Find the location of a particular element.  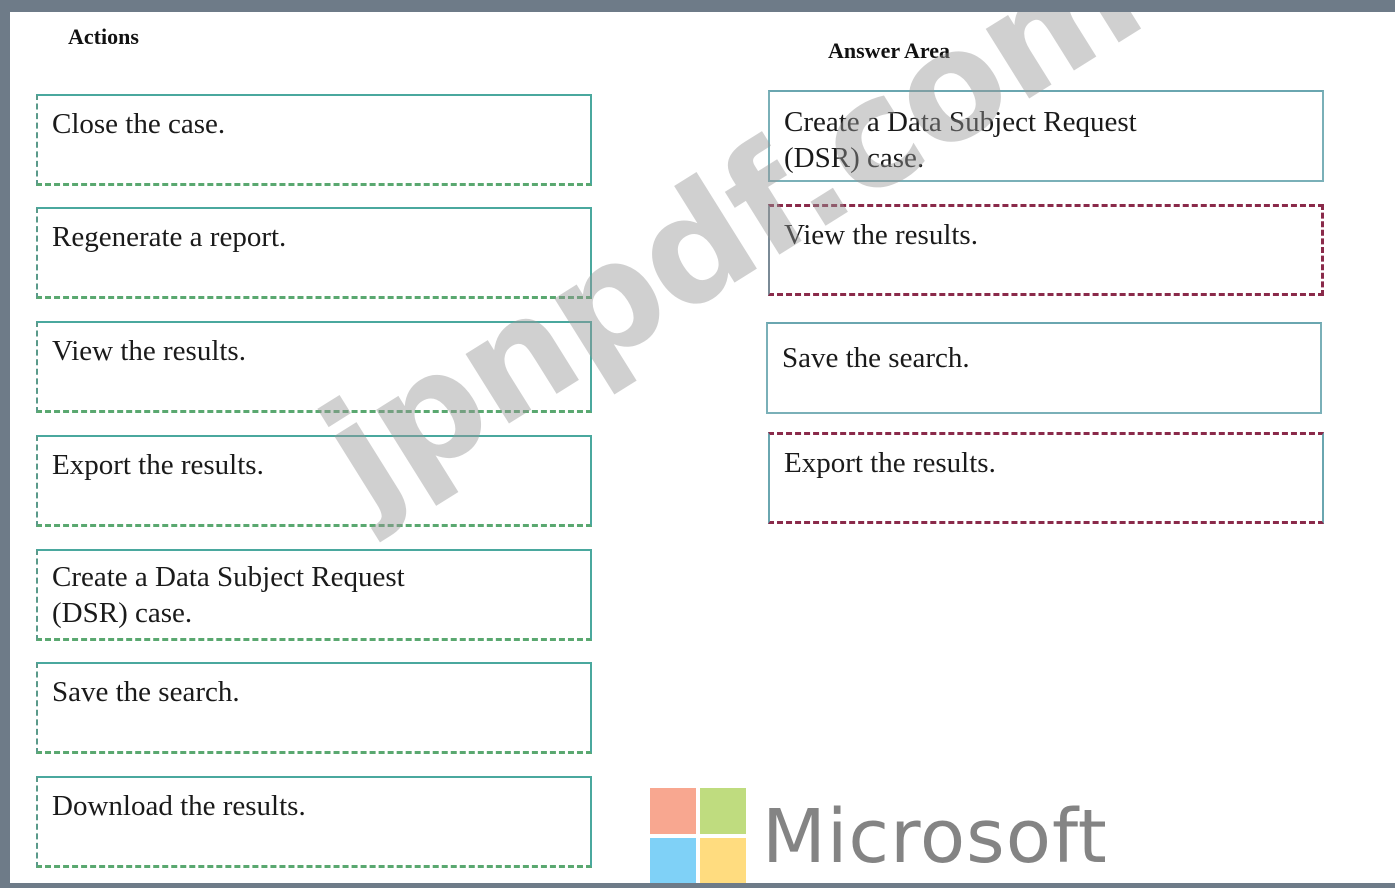

action-item-save-search: Save the search. is located at coordinates (314, 708).